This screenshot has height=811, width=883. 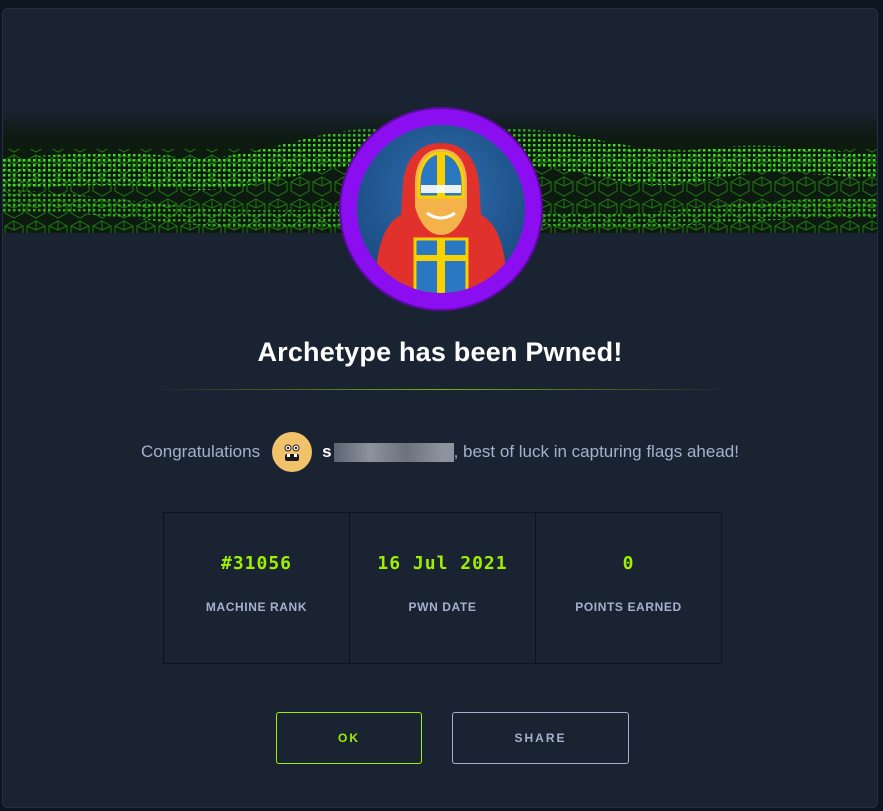 I want to click on title-divider, so click(x=443, y=389).